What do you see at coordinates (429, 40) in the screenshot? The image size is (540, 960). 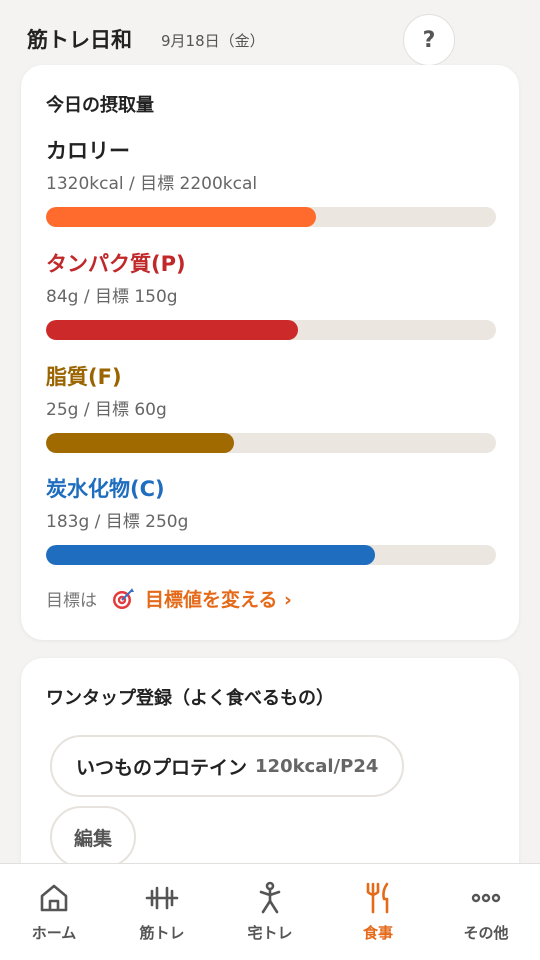 I see `help-button: ?` at bounding box center [429, 40].